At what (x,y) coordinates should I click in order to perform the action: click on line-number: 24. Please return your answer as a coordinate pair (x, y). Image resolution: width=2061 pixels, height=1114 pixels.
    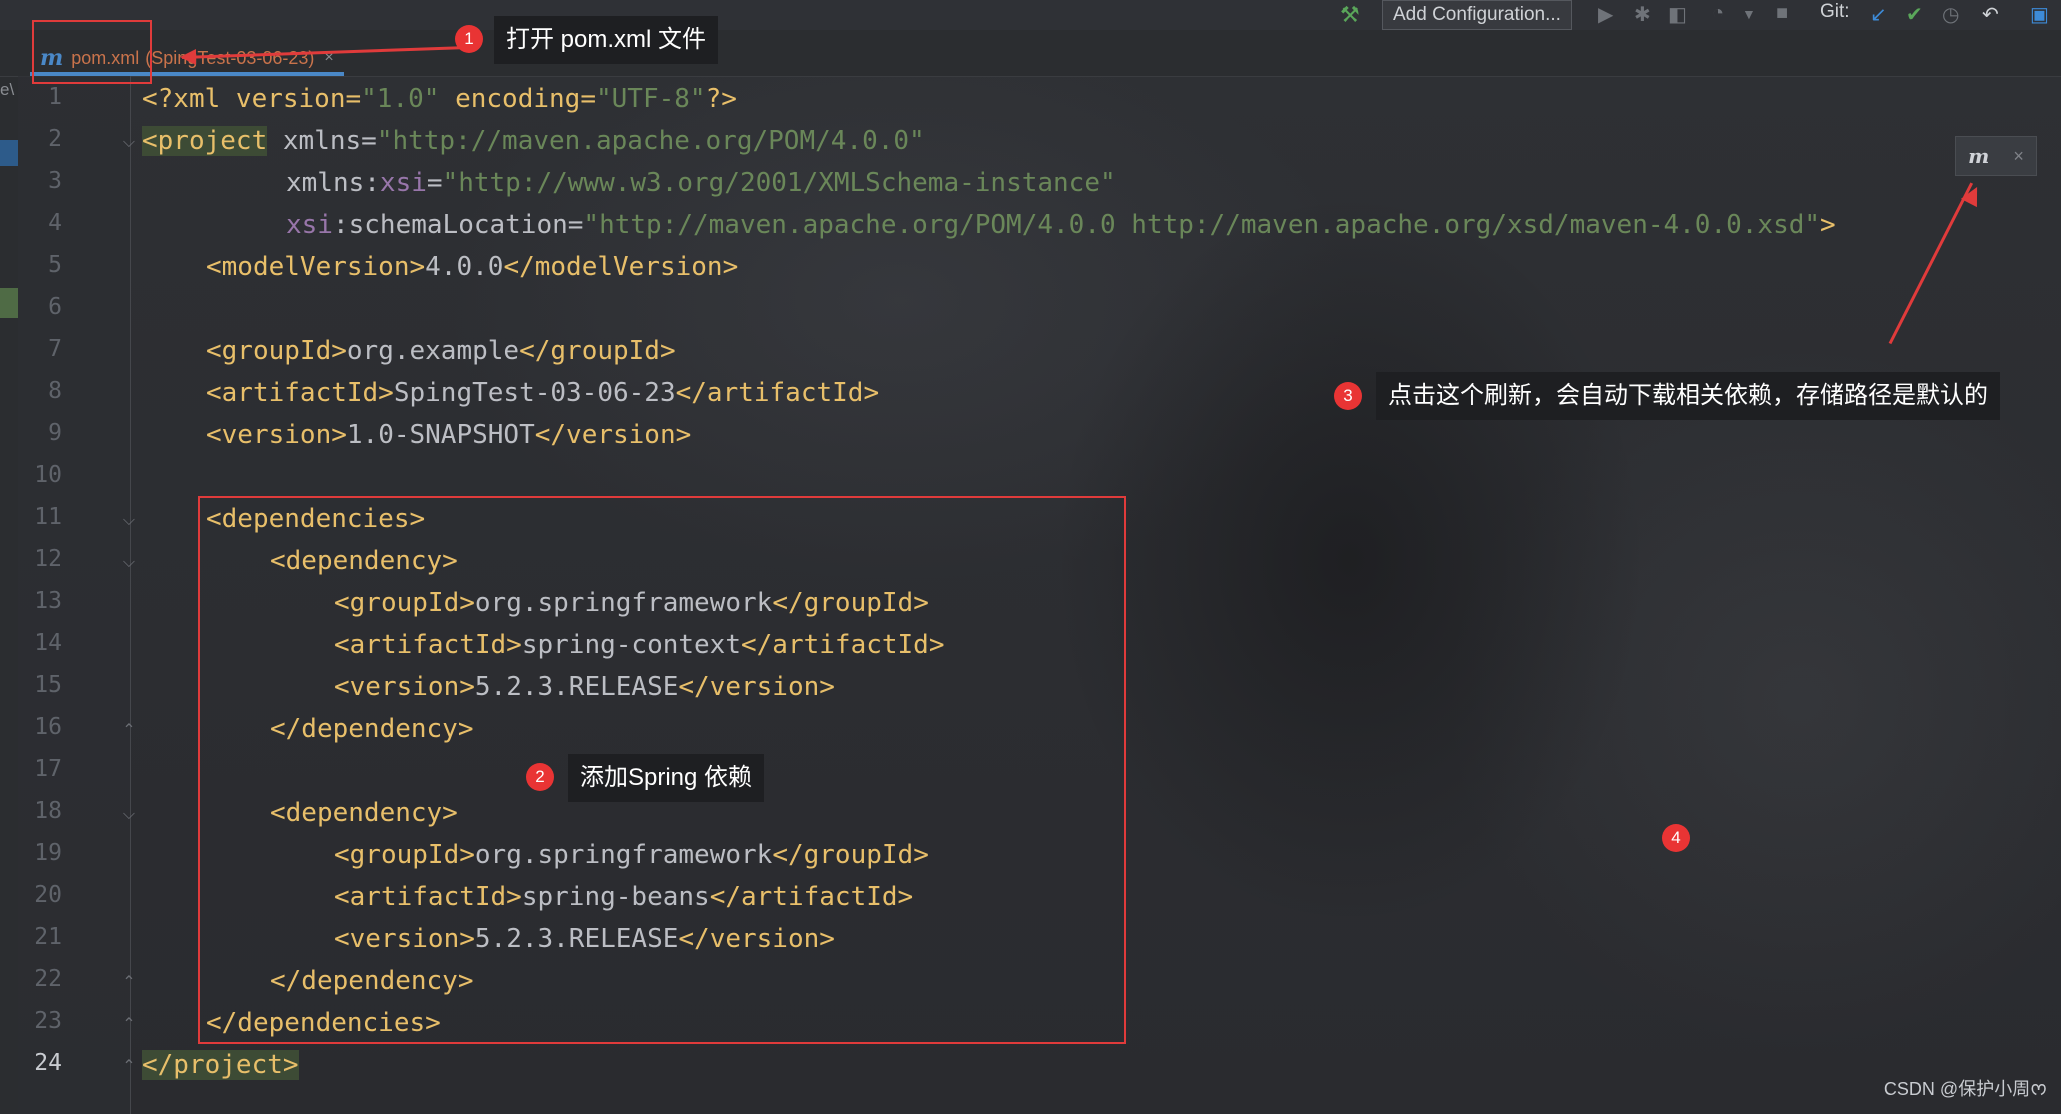
    Looking at the image, I should click on (48, 1063).